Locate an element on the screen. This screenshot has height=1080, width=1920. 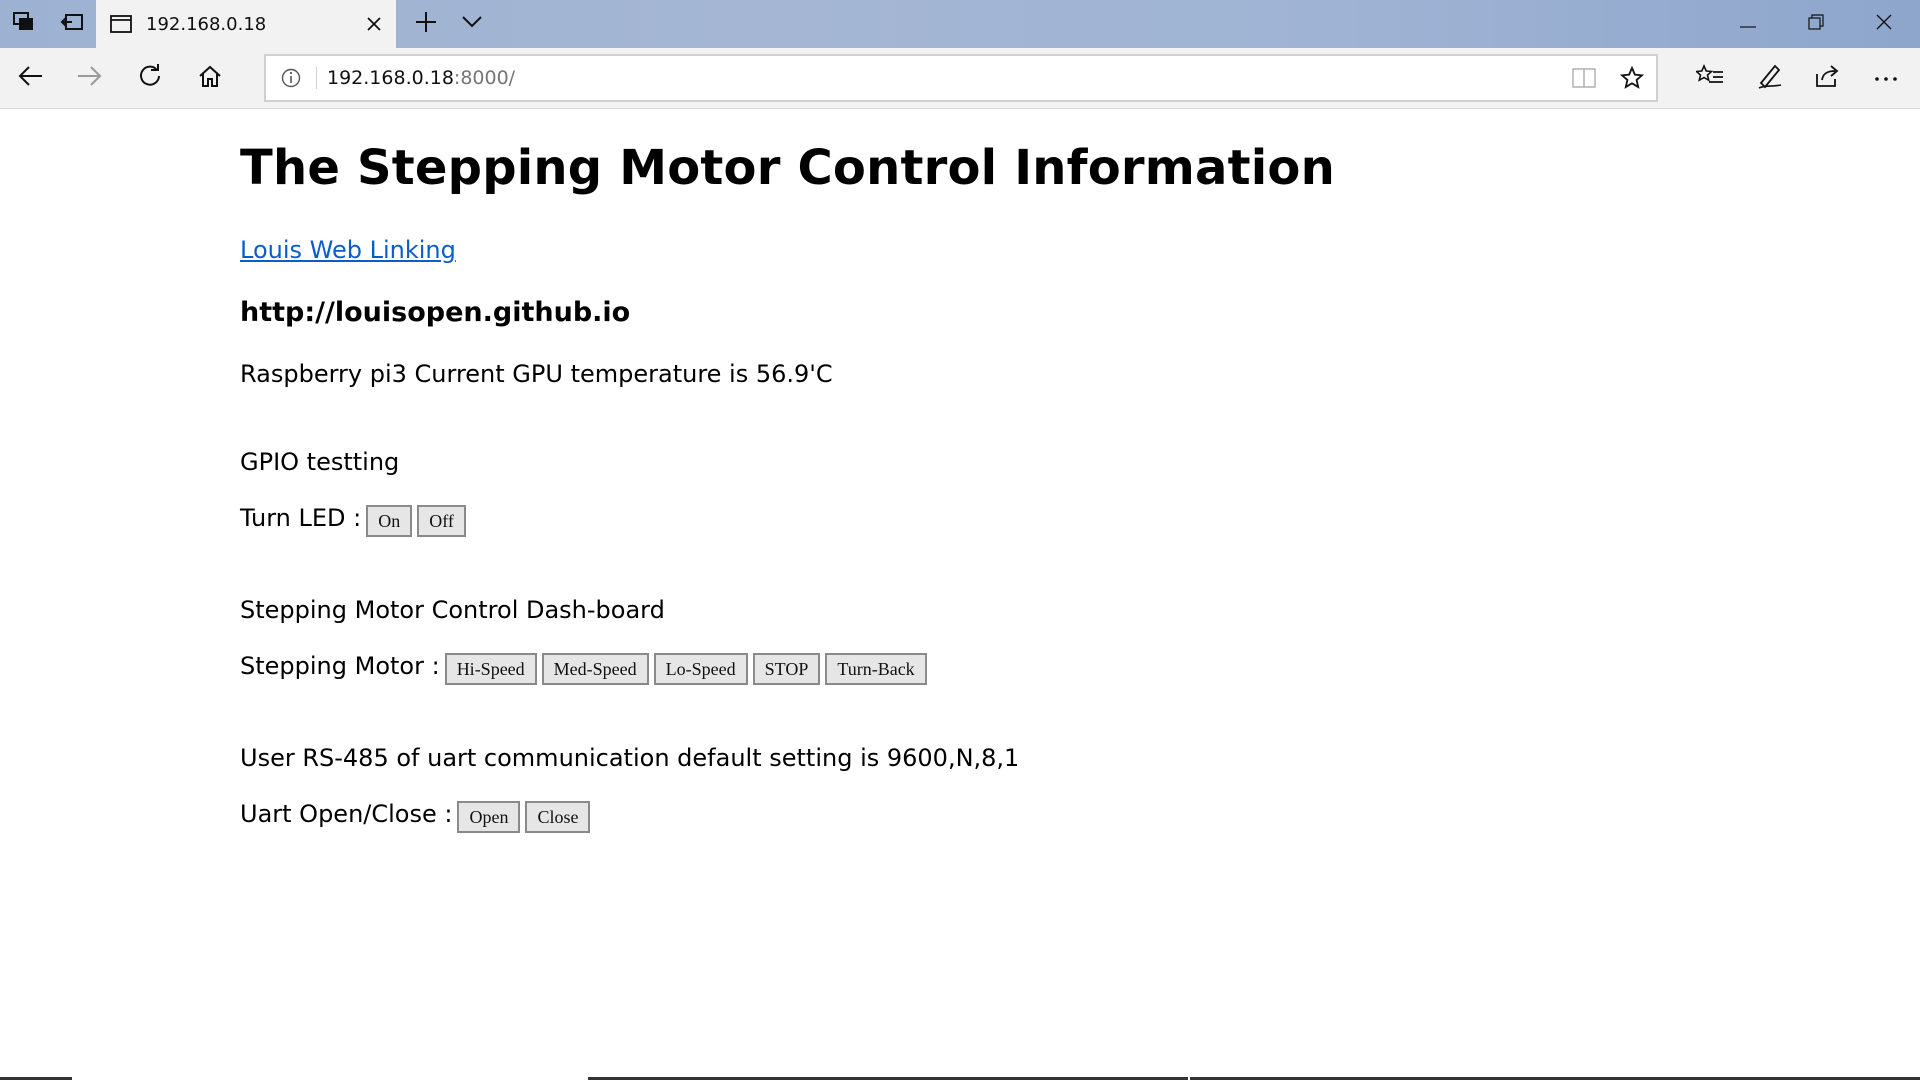
site-info-button is located at coordinates (291, 78).